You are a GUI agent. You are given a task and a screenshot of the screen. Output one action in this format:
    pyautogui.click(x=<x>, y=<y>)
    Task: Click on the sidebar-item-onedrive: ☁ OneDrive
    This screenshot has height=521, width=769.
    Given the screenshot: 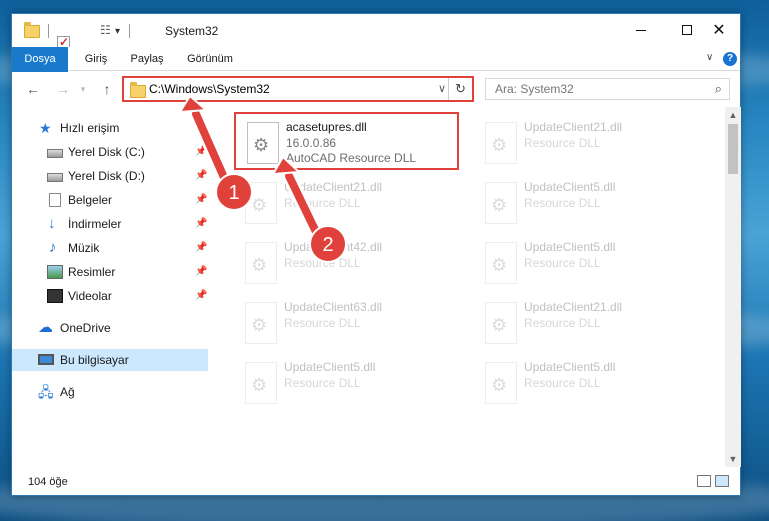 What is the action you would take?
    pyautogui.click(x=110, y=328)
    